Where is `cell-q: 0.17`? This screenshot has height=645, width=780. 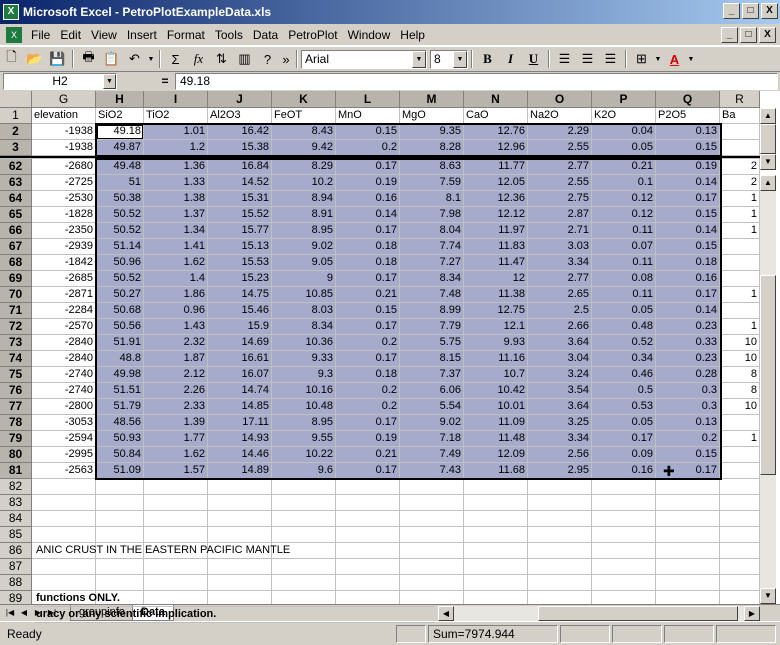 cell-q: 0.17 is located at coordinates (688, 295).